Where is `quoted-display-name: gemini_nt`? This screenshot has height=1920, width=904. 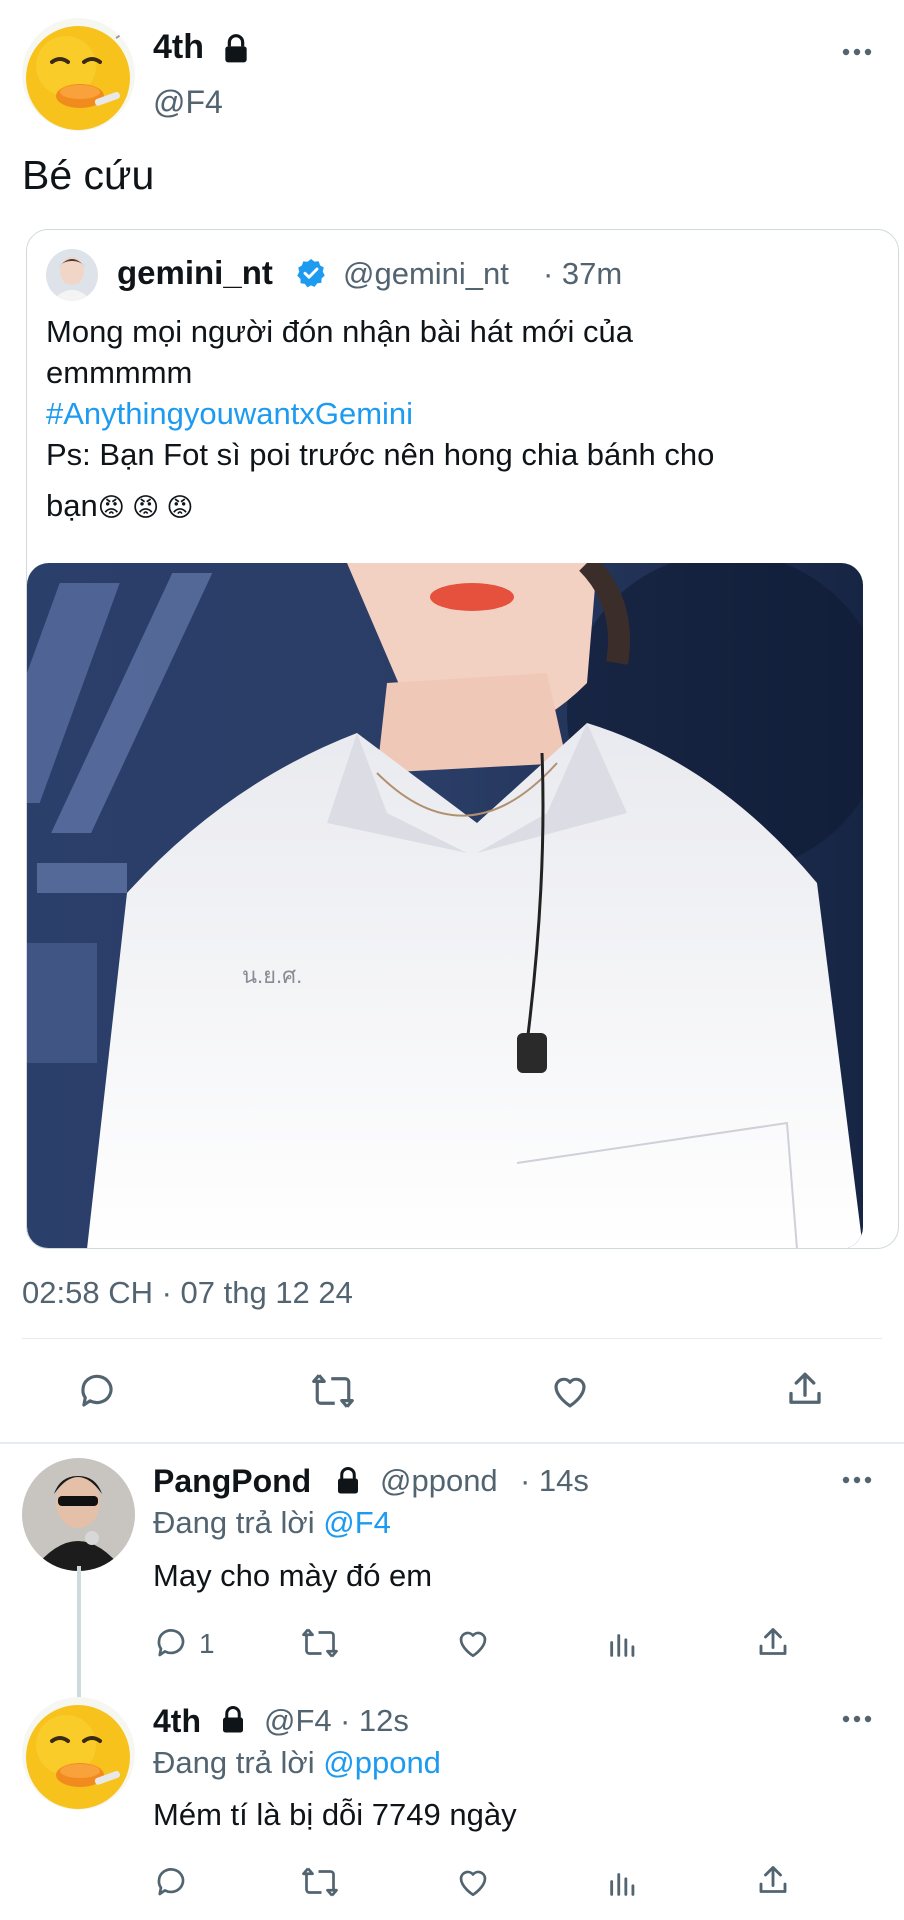
quoted-display-name: gemini_nt is located at coordinates (195, 273).